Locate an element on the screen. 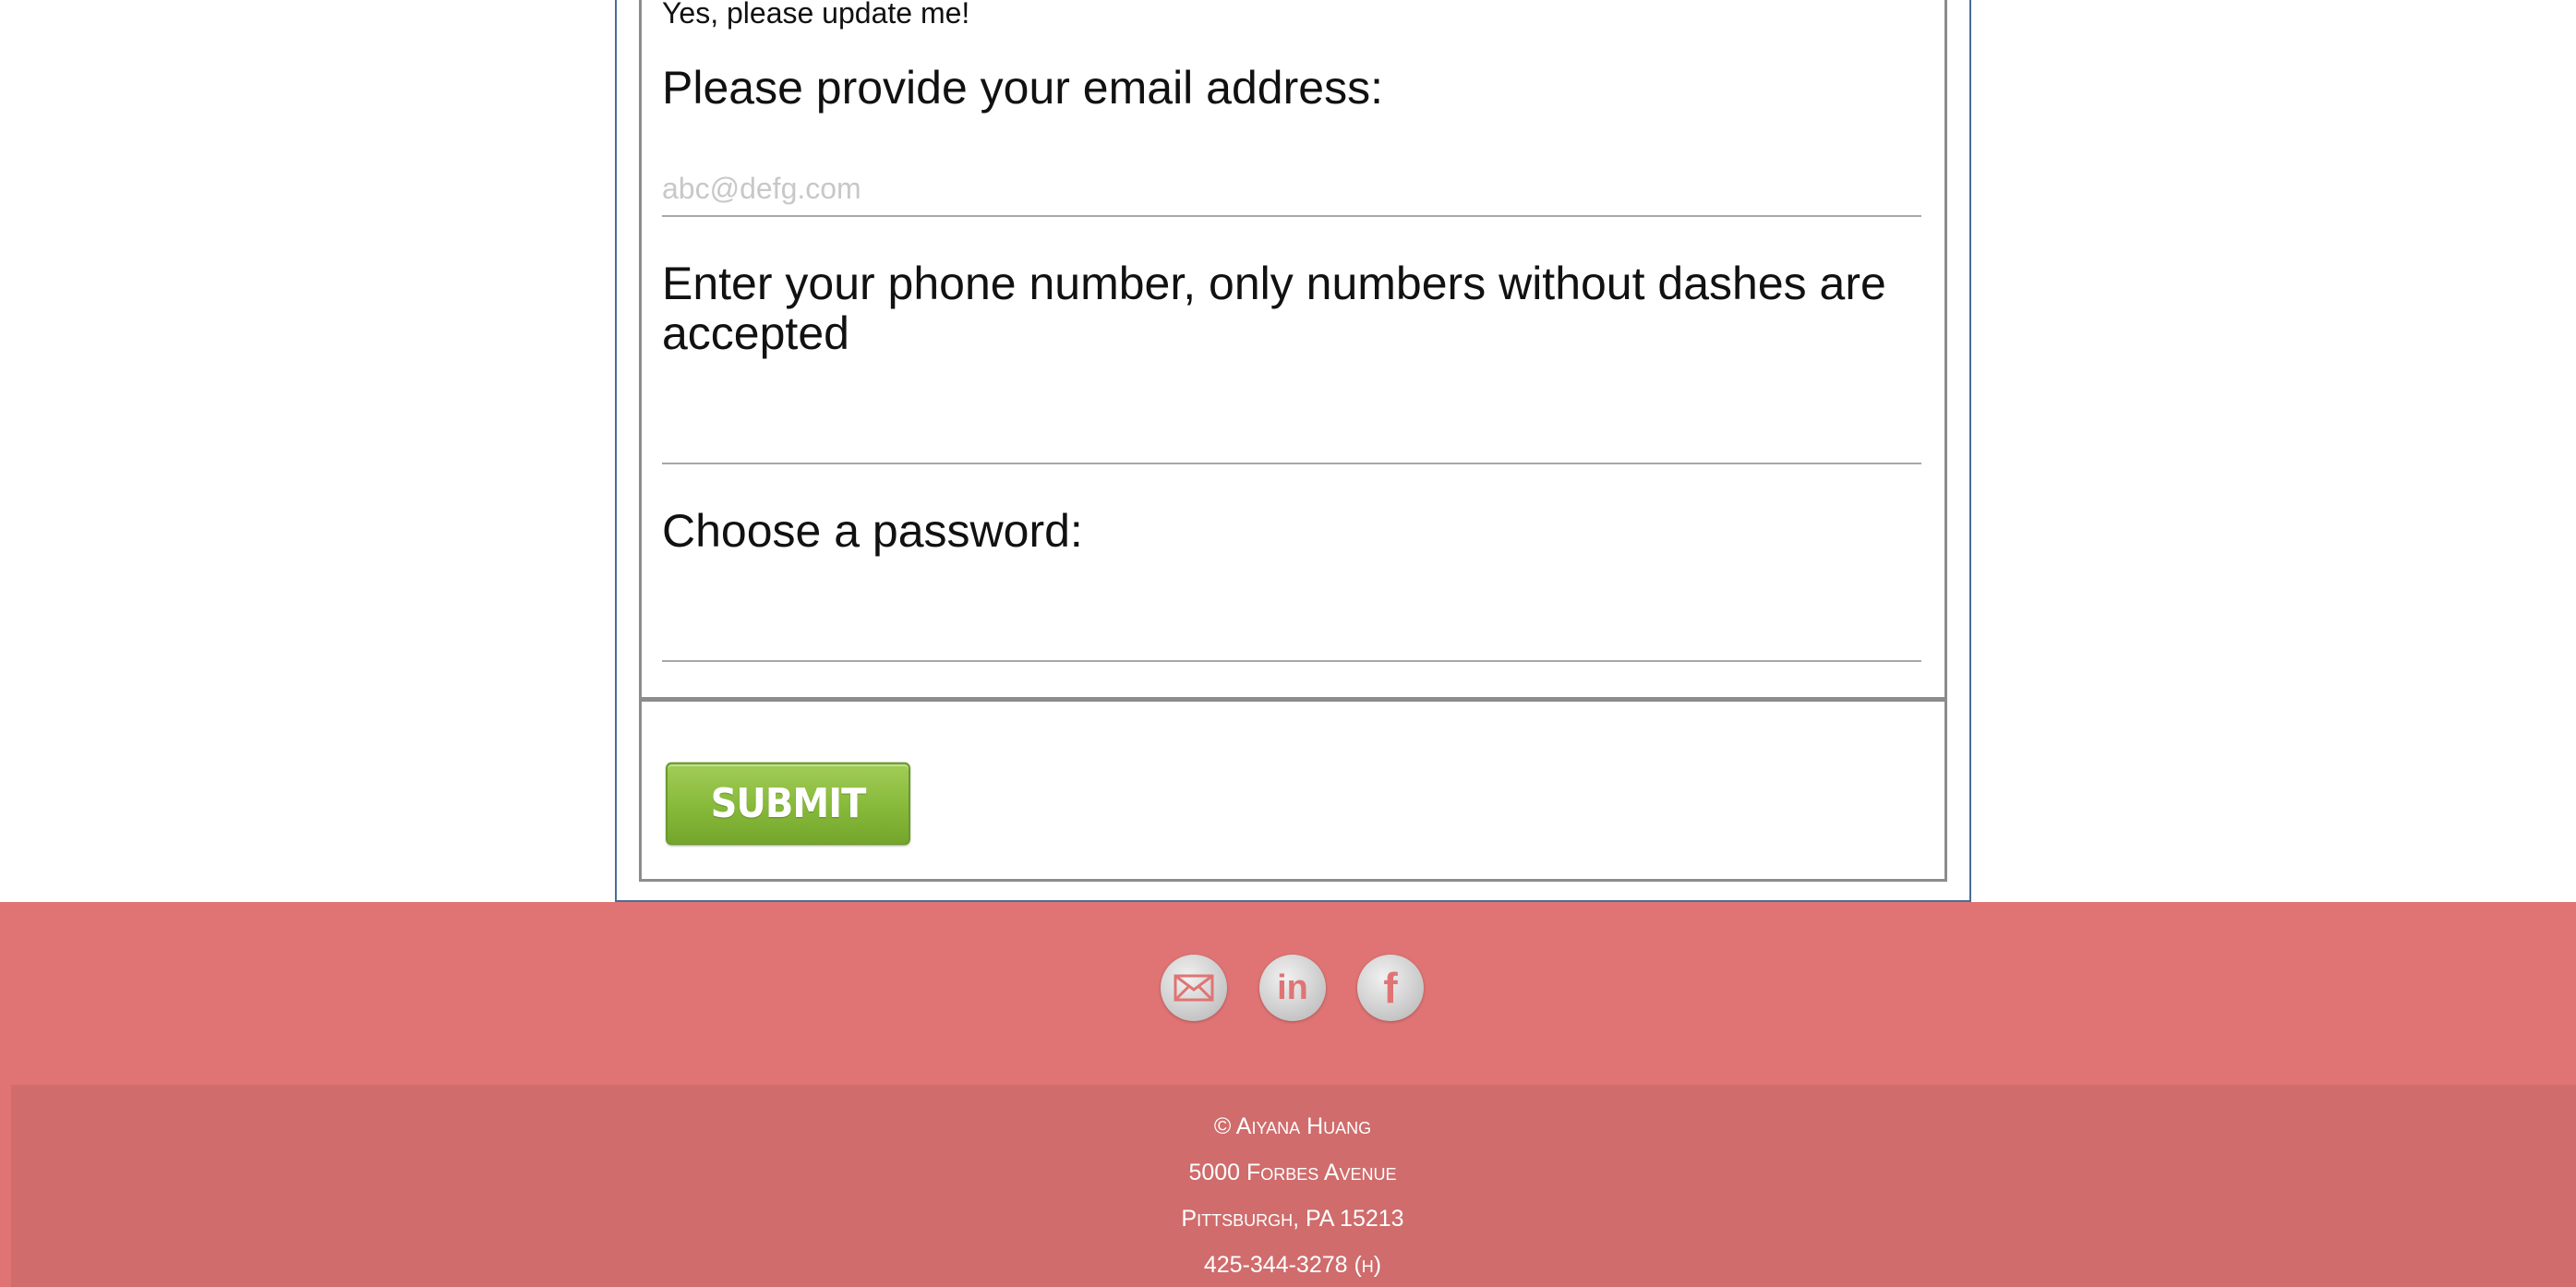 This screenshot has height=1287, width=2576. mail-icon is located at coordinates (1194, 988).